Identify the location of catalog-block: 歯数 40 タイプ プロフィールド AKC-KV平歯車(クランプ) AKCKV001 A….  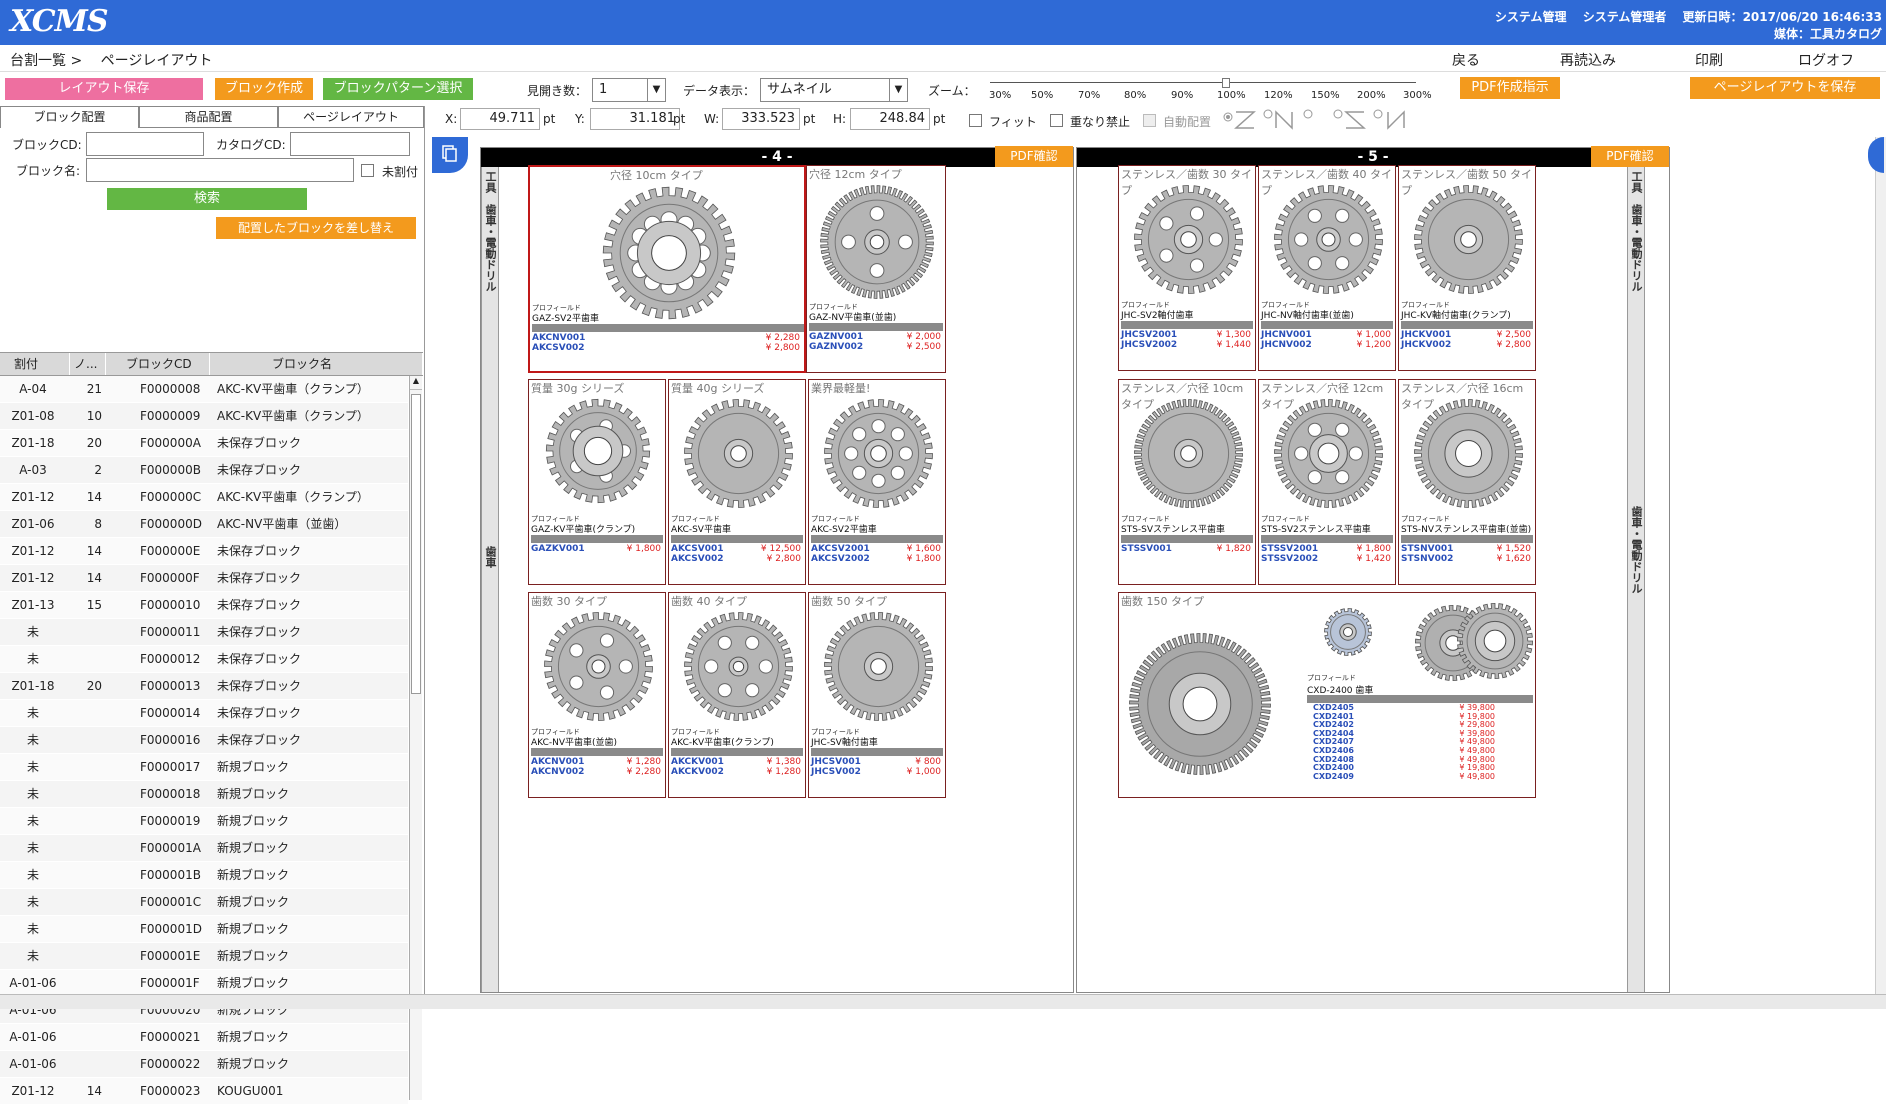
(737, 695).